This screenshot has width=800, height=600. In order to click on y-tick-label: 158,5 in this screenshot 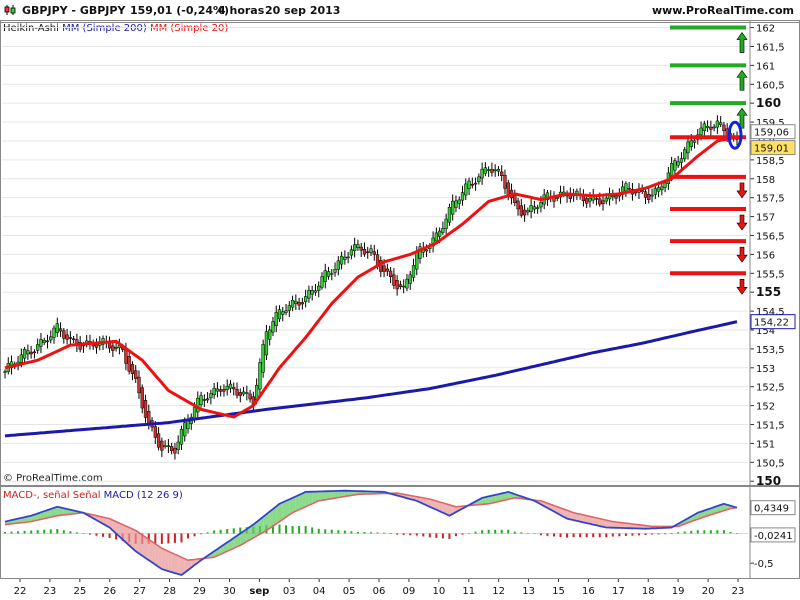, I will do `click(770, 161)`.